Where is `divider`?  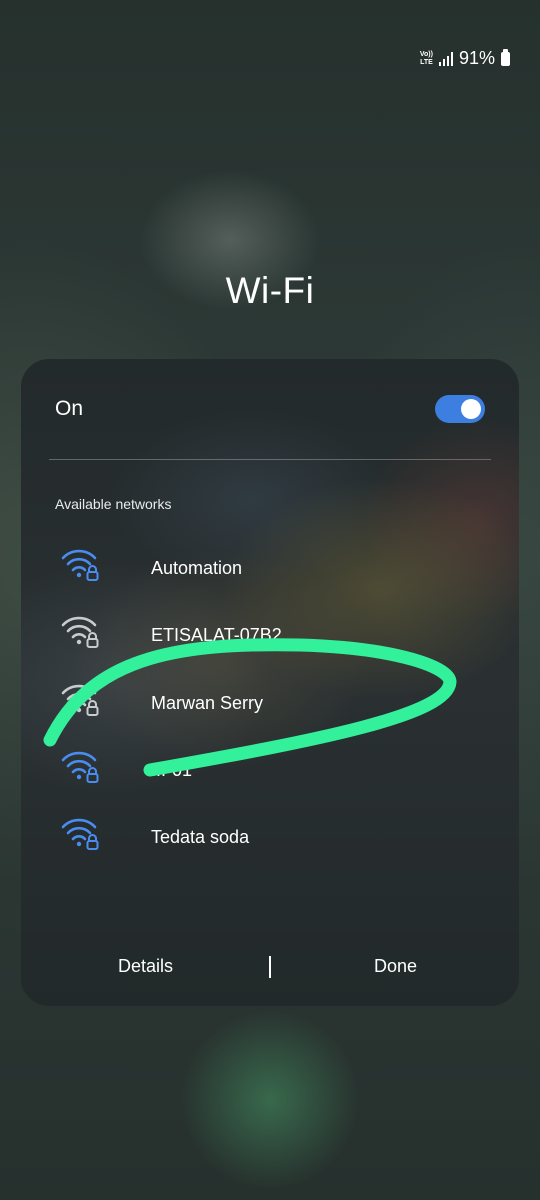
divider is located at coordinates (270, 459).